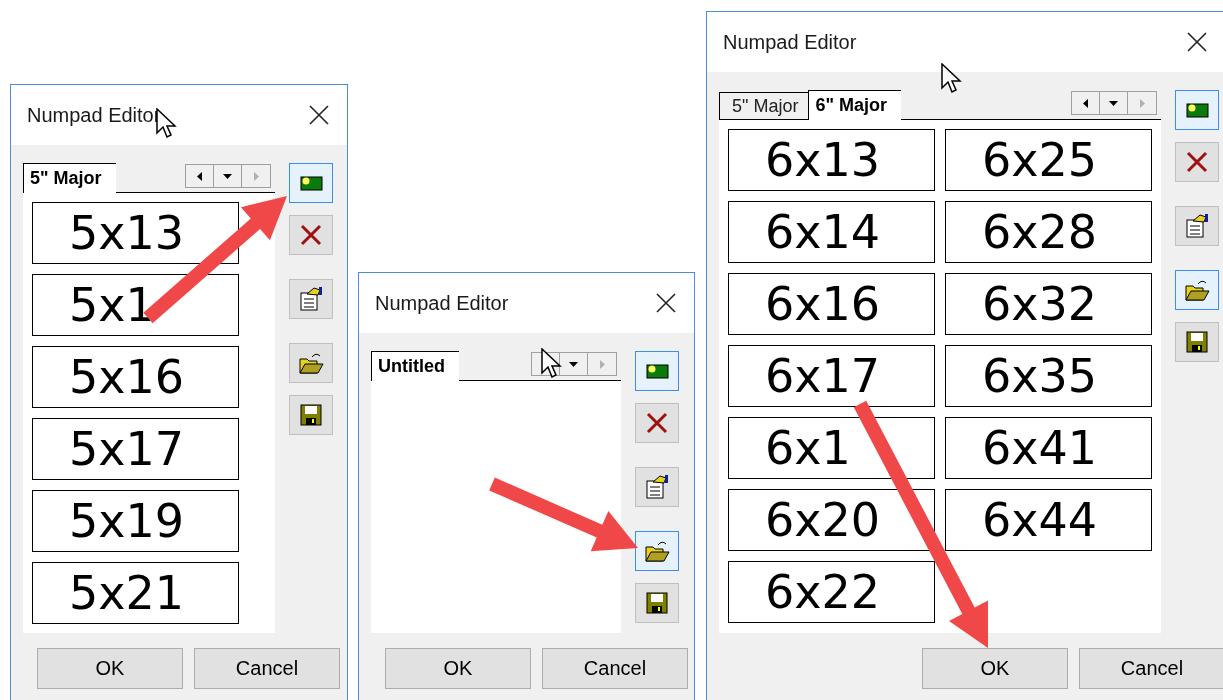  I want to click on numpad-key: 5x17, so click(135, 449).